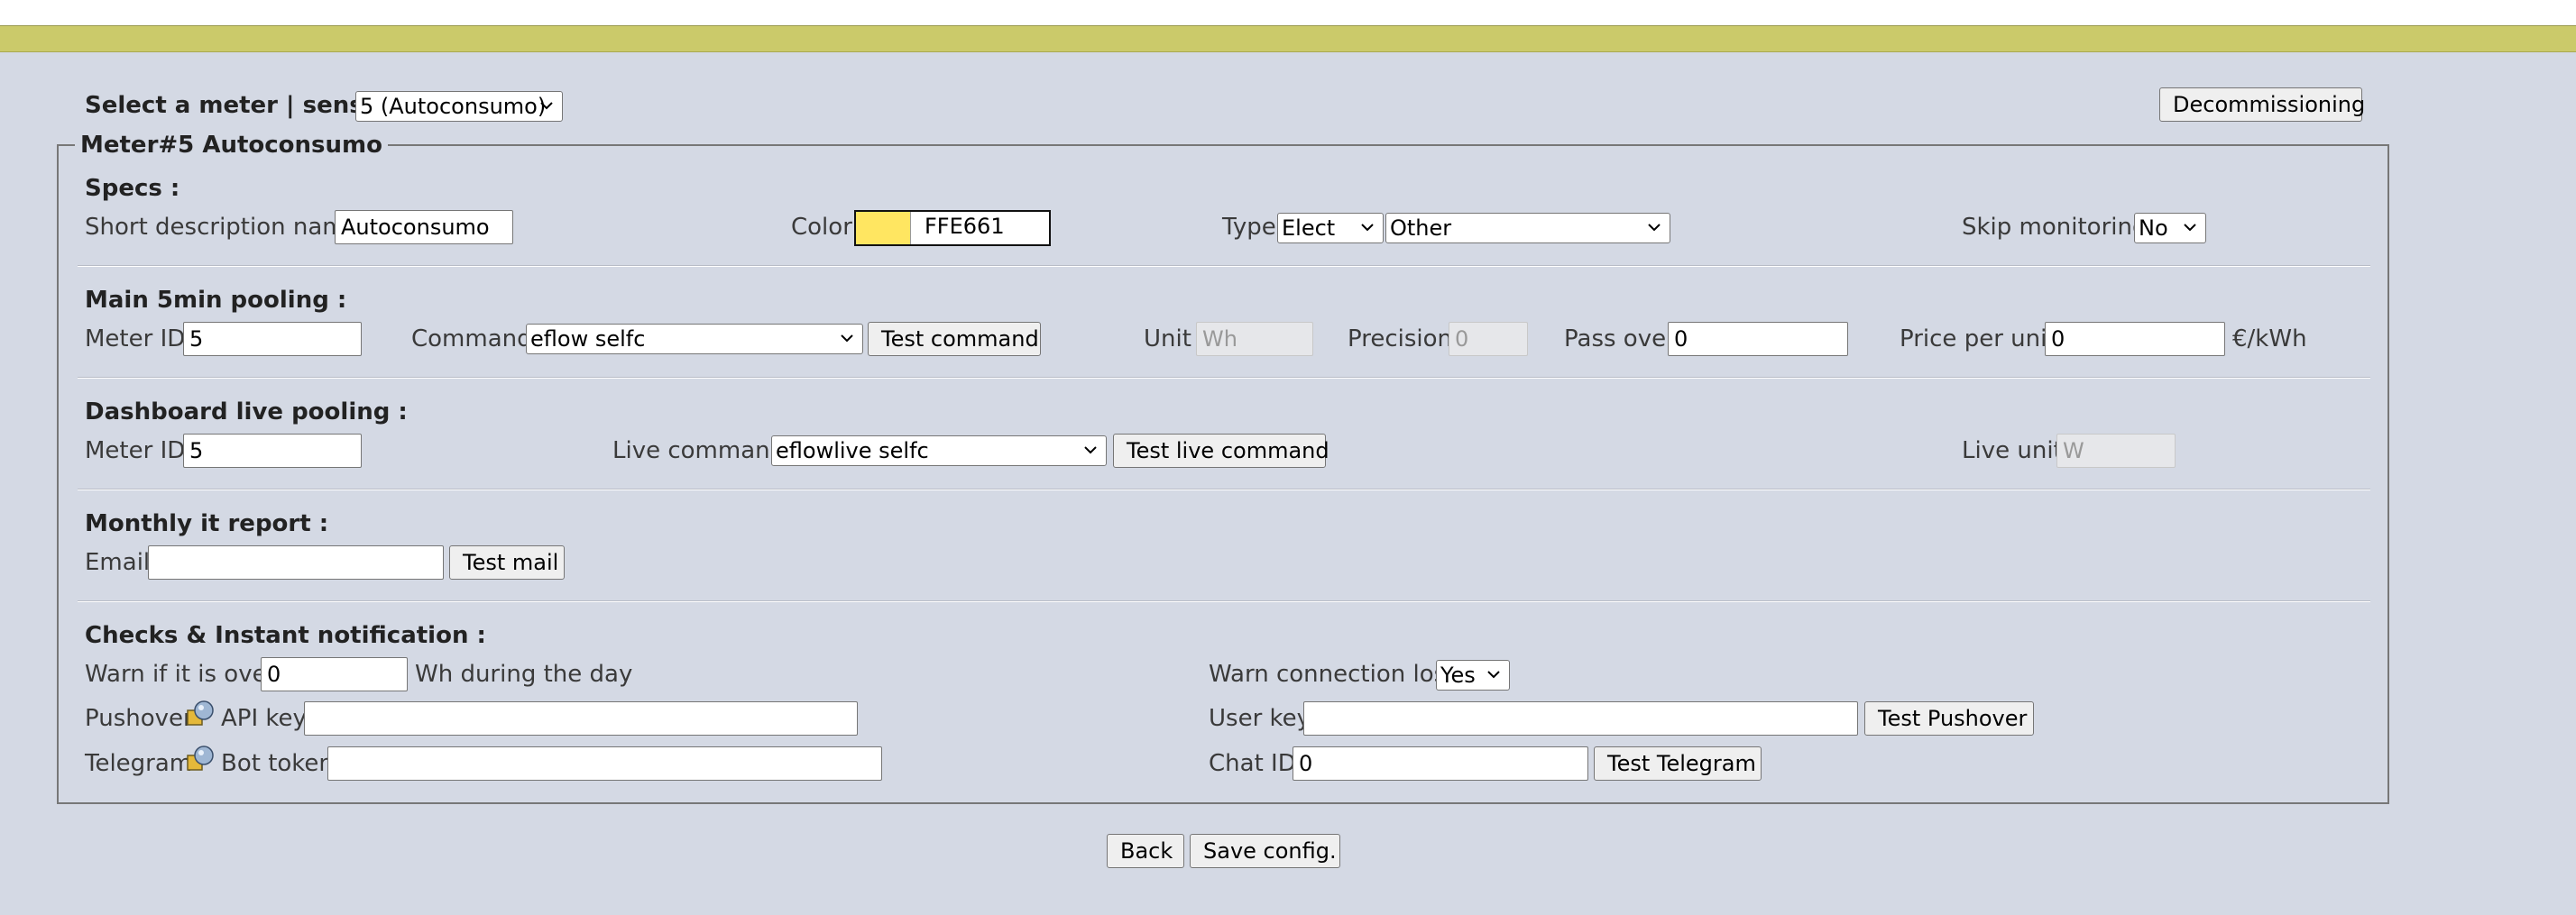 The image size is (2576, 915). Describe the element at coordinates (334, 674) in the screenshot. I see `warn-over-input` at that location.